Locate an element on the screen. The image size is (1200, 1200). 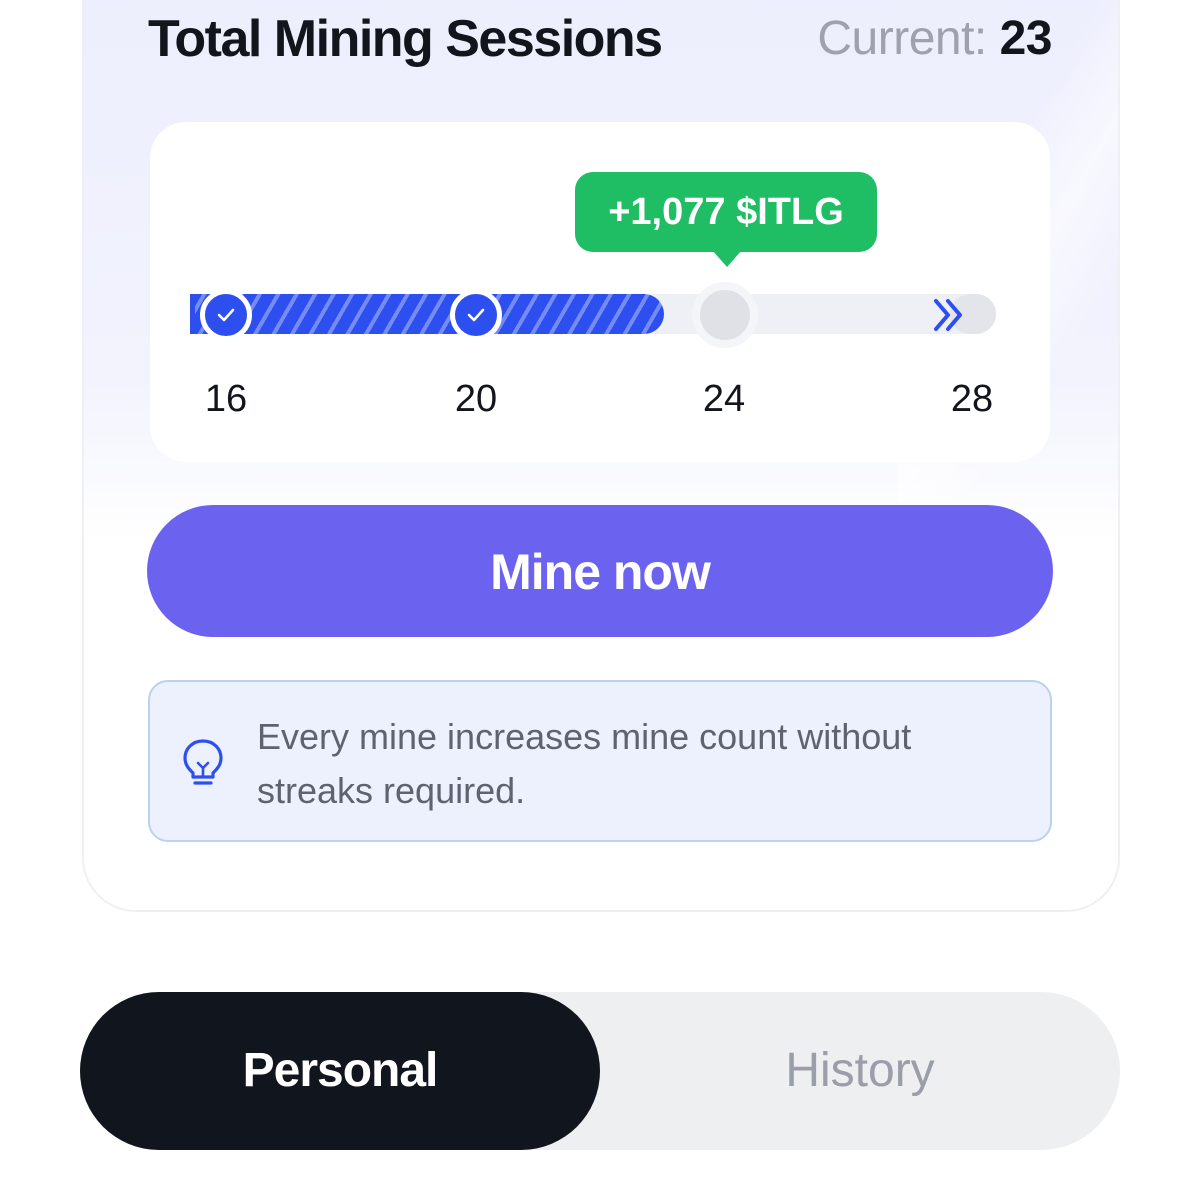
milestone-label: 20 is located at coordinates (476, 399).